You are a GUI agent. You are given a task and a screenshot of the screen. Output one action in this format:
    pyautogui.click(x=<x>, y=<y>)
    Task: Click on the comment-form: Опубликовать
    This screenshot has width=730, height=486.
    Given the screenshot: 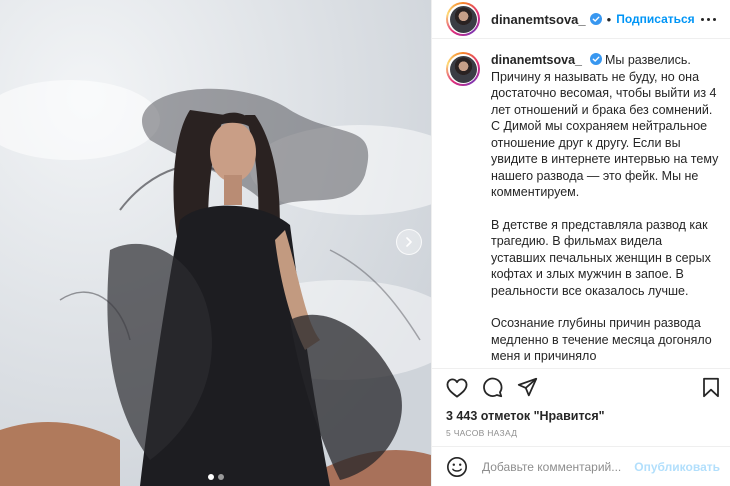 What is the action you would take?
    pyautogui.click(x=581, y=466)
    